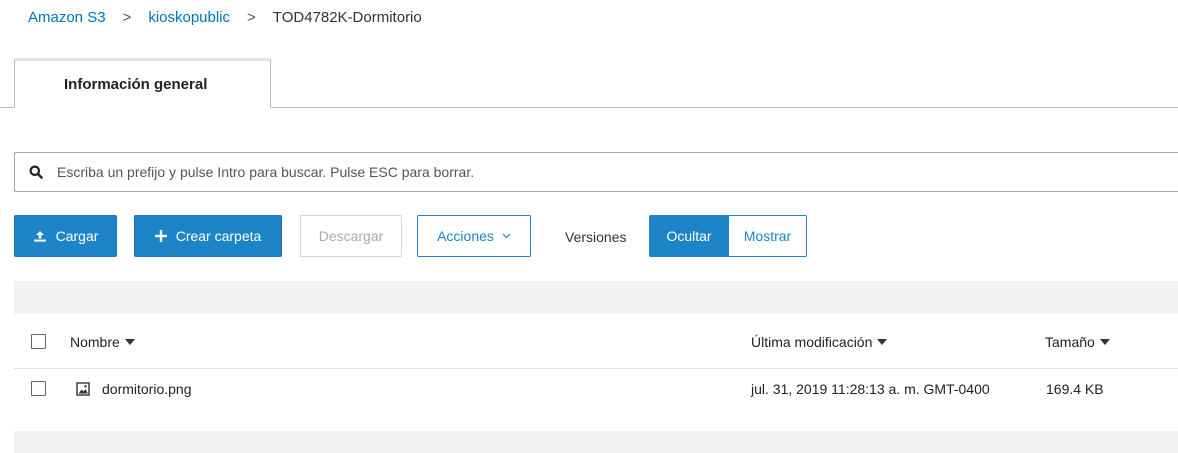 The width and height of the screenshot is (1178, 453). What do you see at coordinates (870, 389) in the screenshot?
I see `file-modified-cell: jul. 31, 2019 11:28:13 a. m. GMT-0400` at bounding box center [870, 389].